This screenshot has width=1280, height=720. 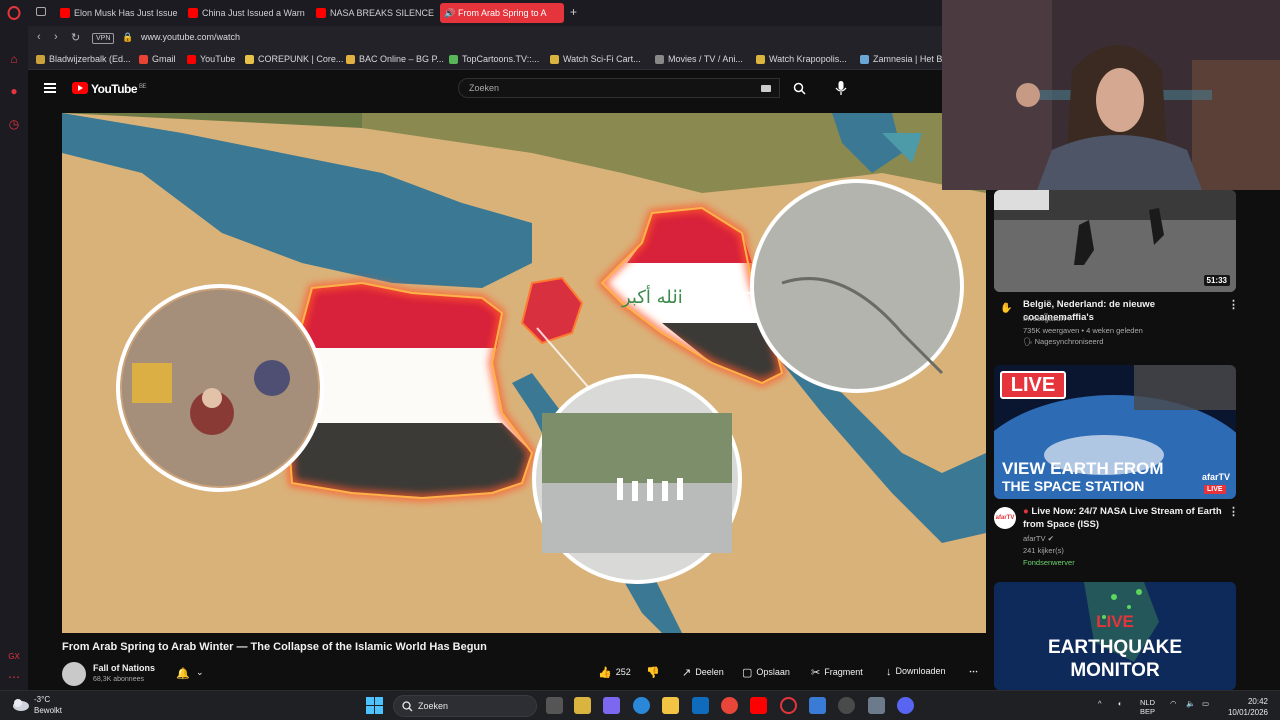 What do you see at coordinates (211, 59) in the screenshot?
I see `bookmark-youtube: YouTube` at bounding box center [211, 59].